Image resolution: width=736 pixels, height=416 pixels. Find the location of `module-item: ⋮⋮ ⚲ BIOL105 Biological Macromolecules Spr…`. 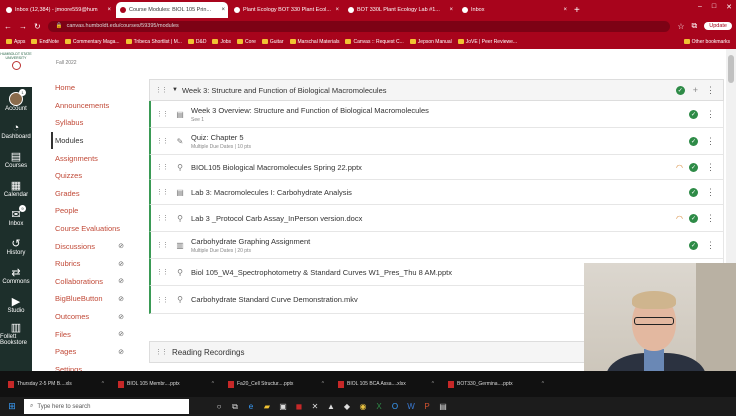

module-item: ⋮⋮ ⚲ BIOL105 Biological Macromolecules Spr… is located at coordinates (436, 167).